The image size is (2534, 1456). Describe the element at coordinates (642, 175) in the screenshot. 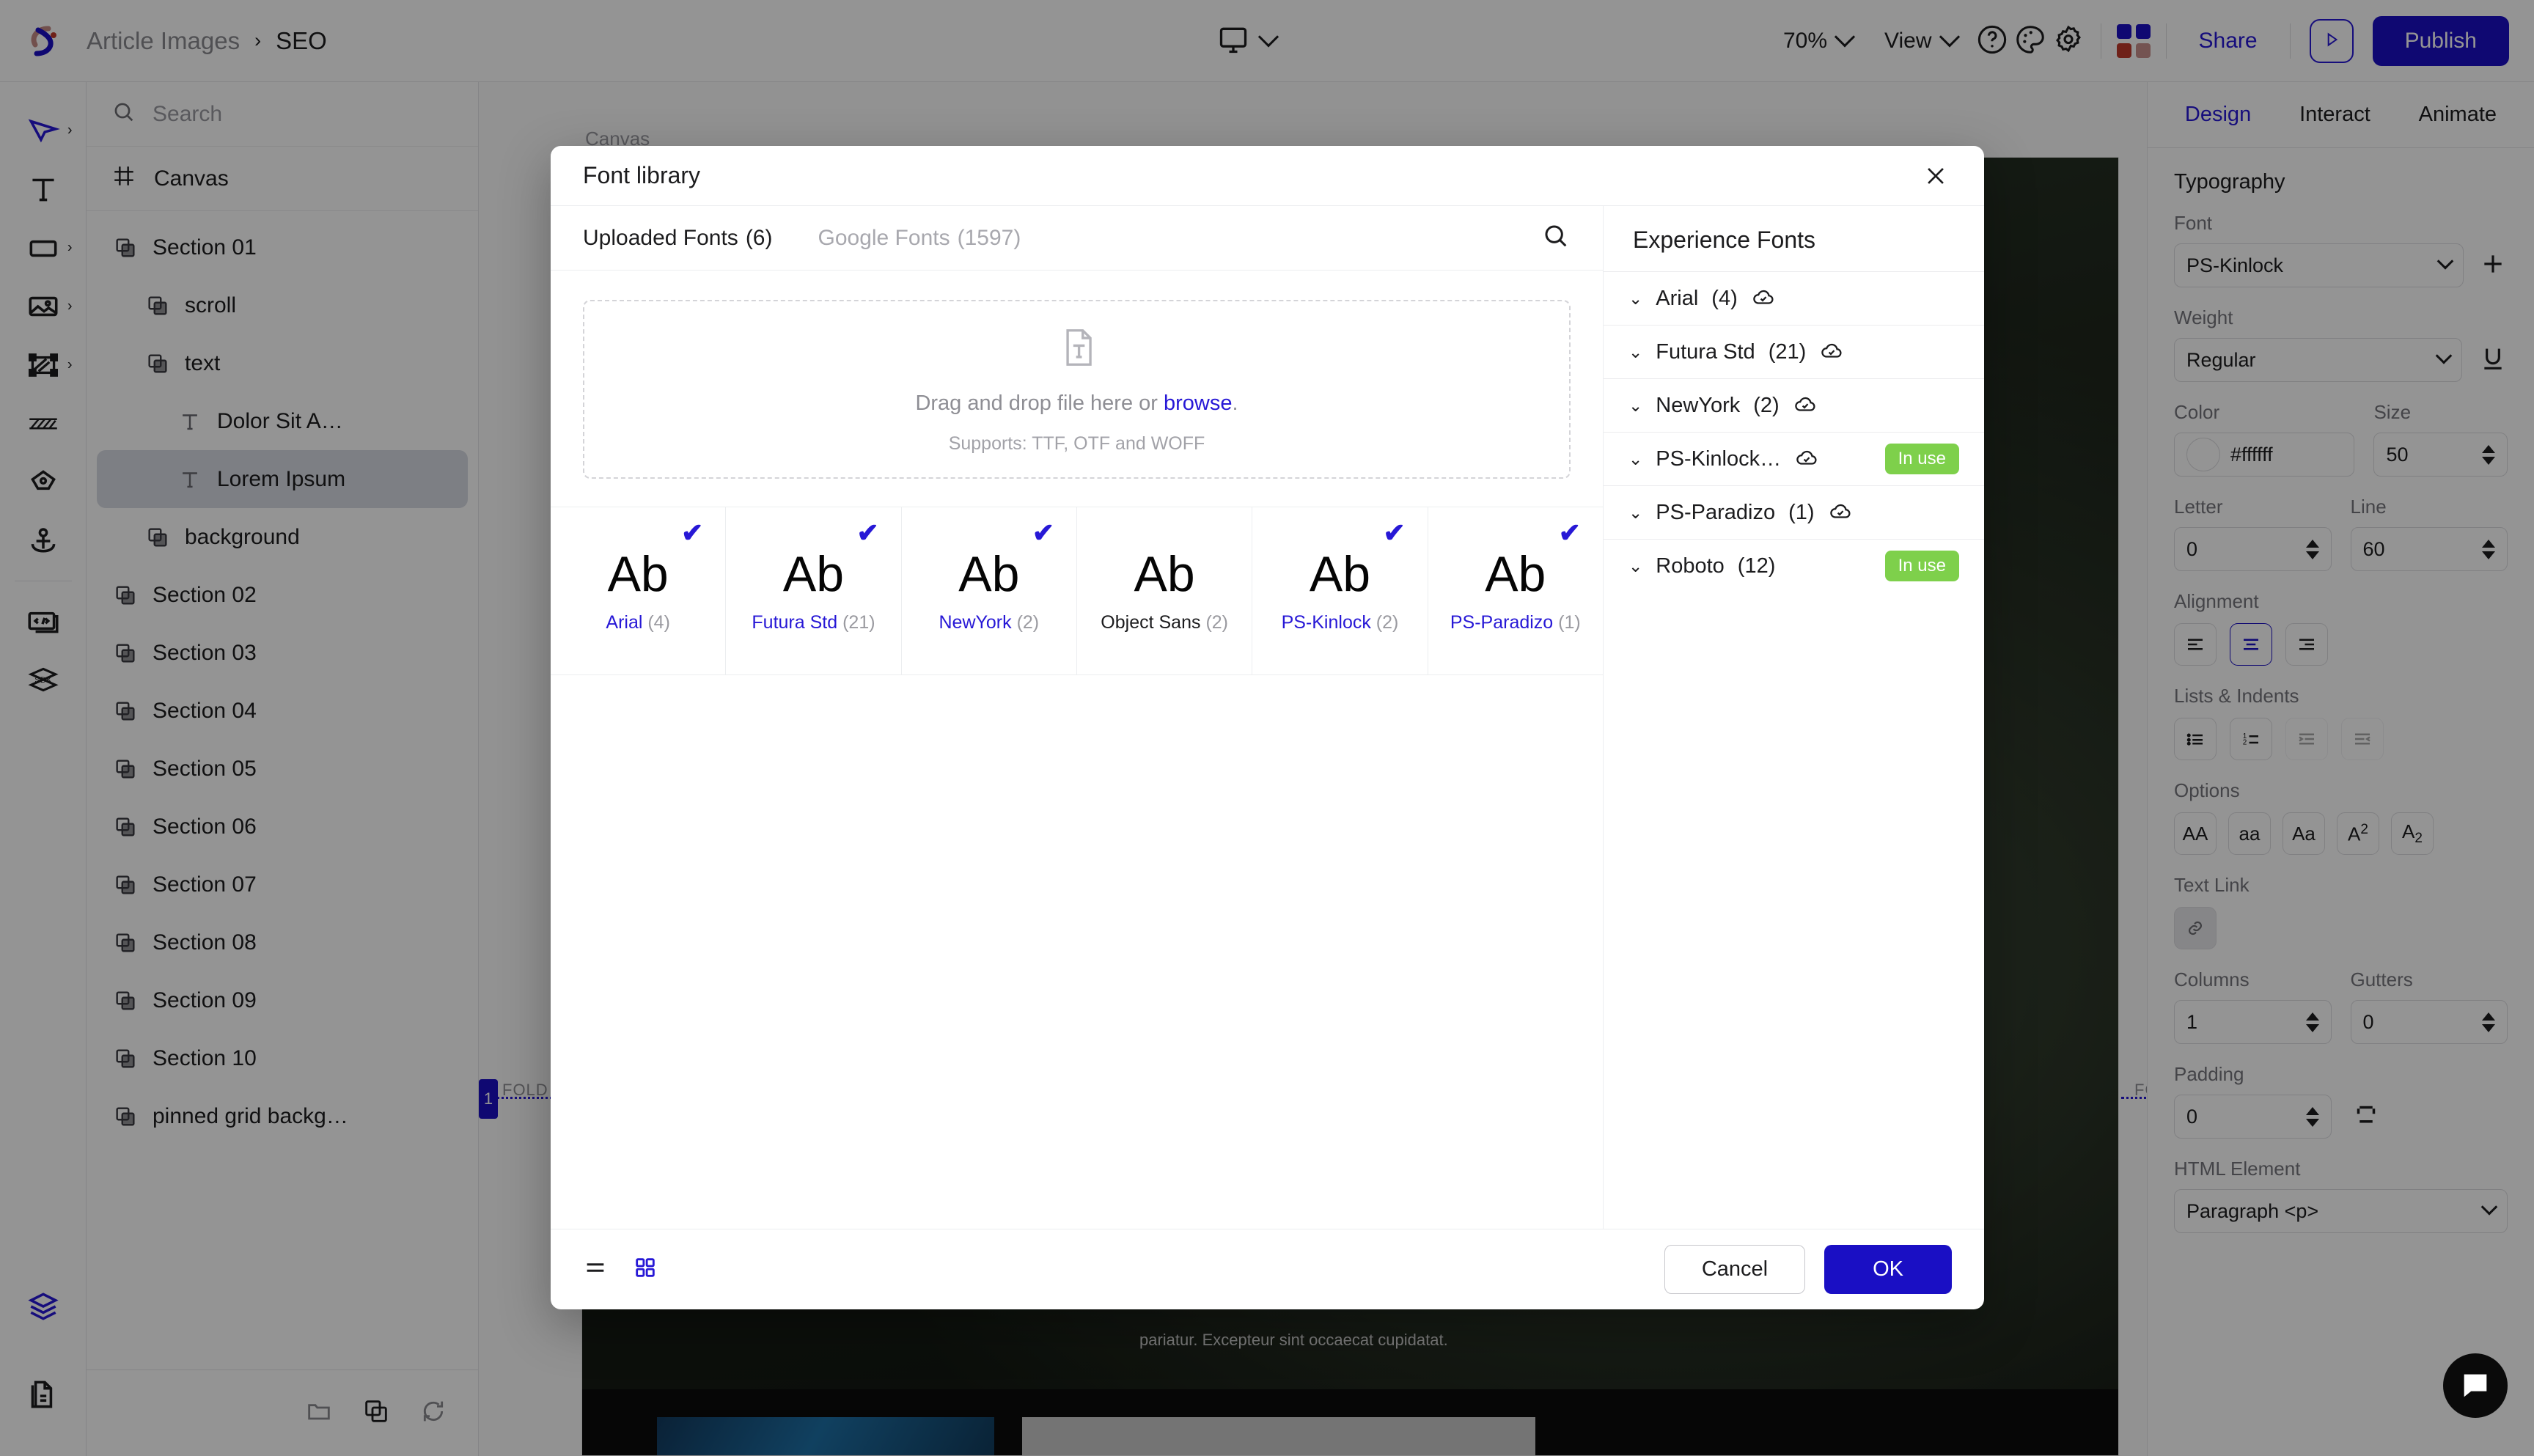

I see `dialog-title: Font library` at that location.